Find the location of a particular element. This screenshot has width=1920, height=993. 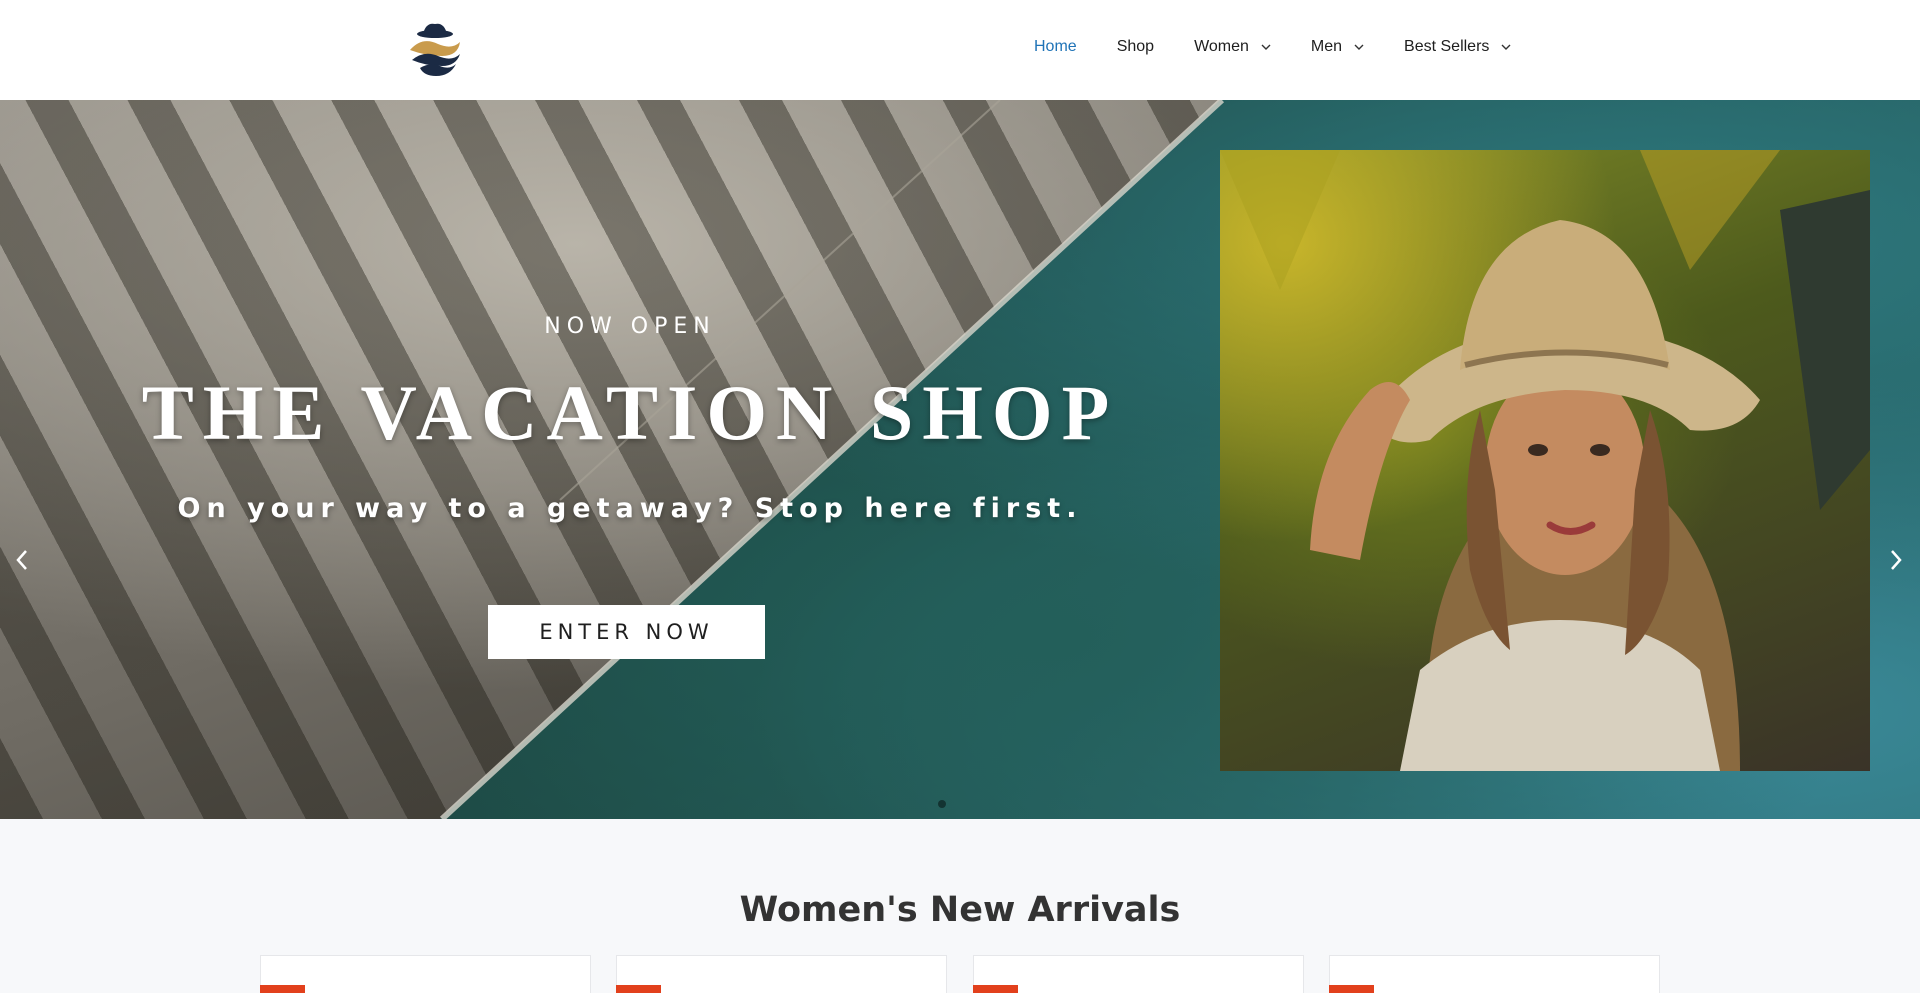

hero-headline: THE VACATION SHOP is located at coordinates (630, 412).